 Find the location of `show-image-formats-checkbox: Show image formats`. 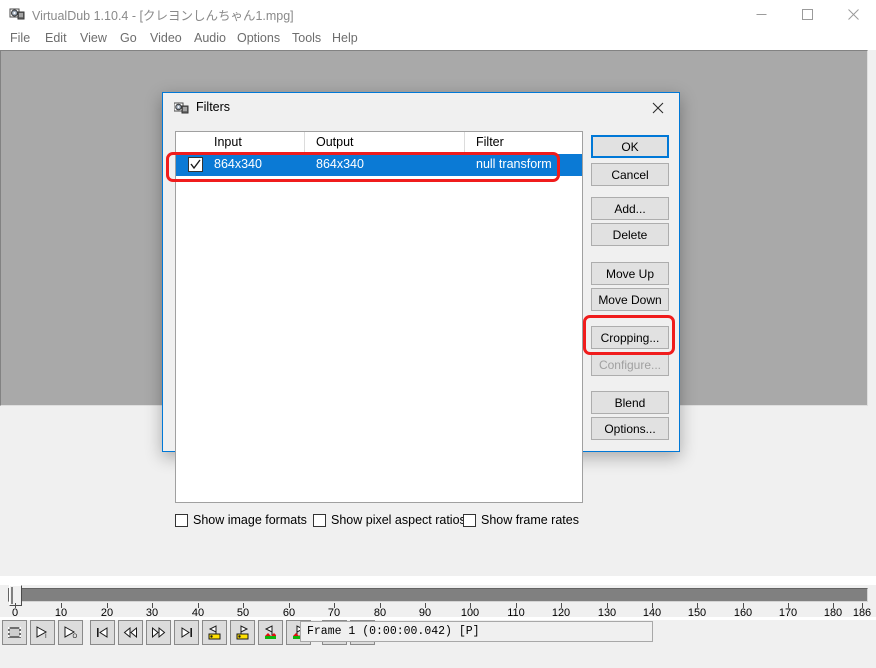

show-image-formats-checkbox: Show image formats is located at coordinates (241, 520).